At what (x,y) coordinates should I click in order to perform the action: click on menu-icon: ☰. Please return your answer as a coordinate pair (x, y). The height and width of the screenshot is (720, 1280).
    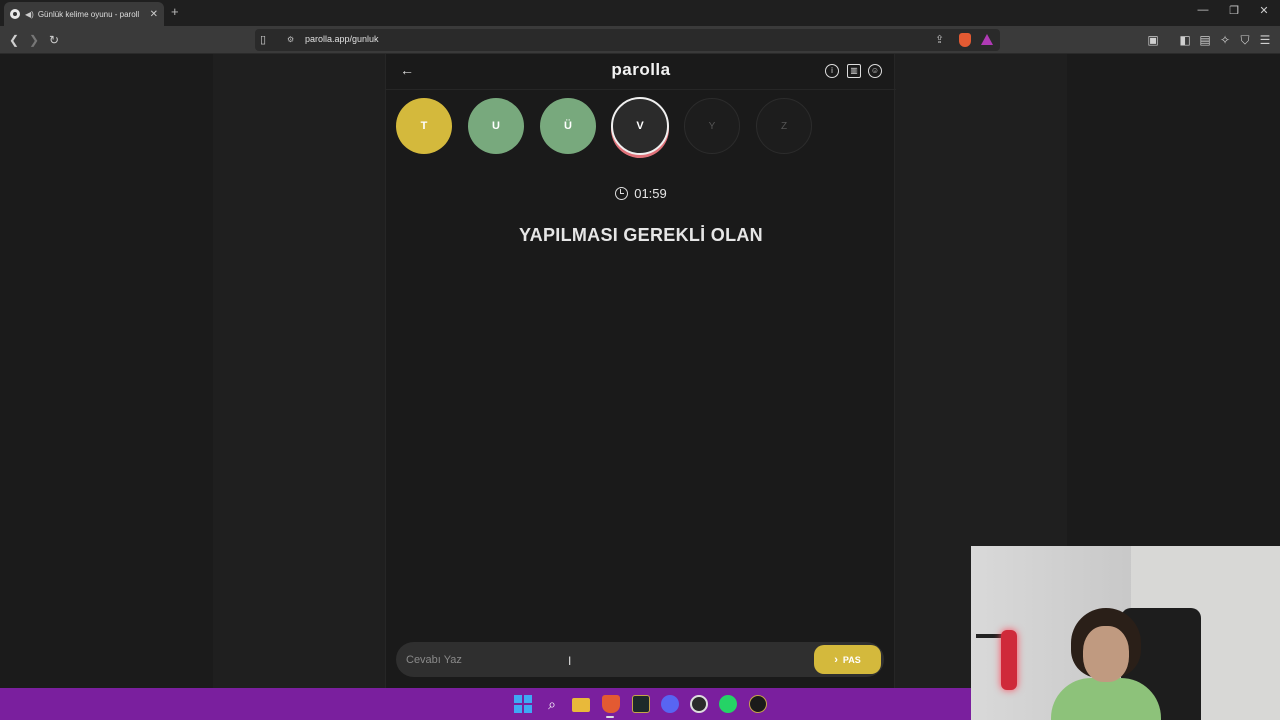
    Looking at the image, I should click on (1265, 40).